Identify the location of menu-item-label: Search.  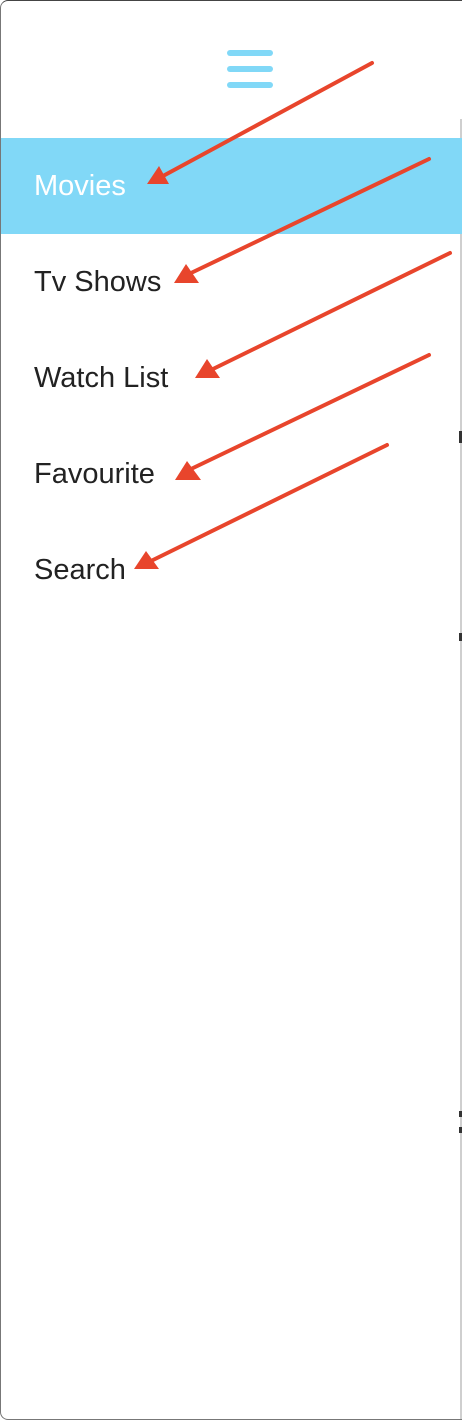
(80, 569).